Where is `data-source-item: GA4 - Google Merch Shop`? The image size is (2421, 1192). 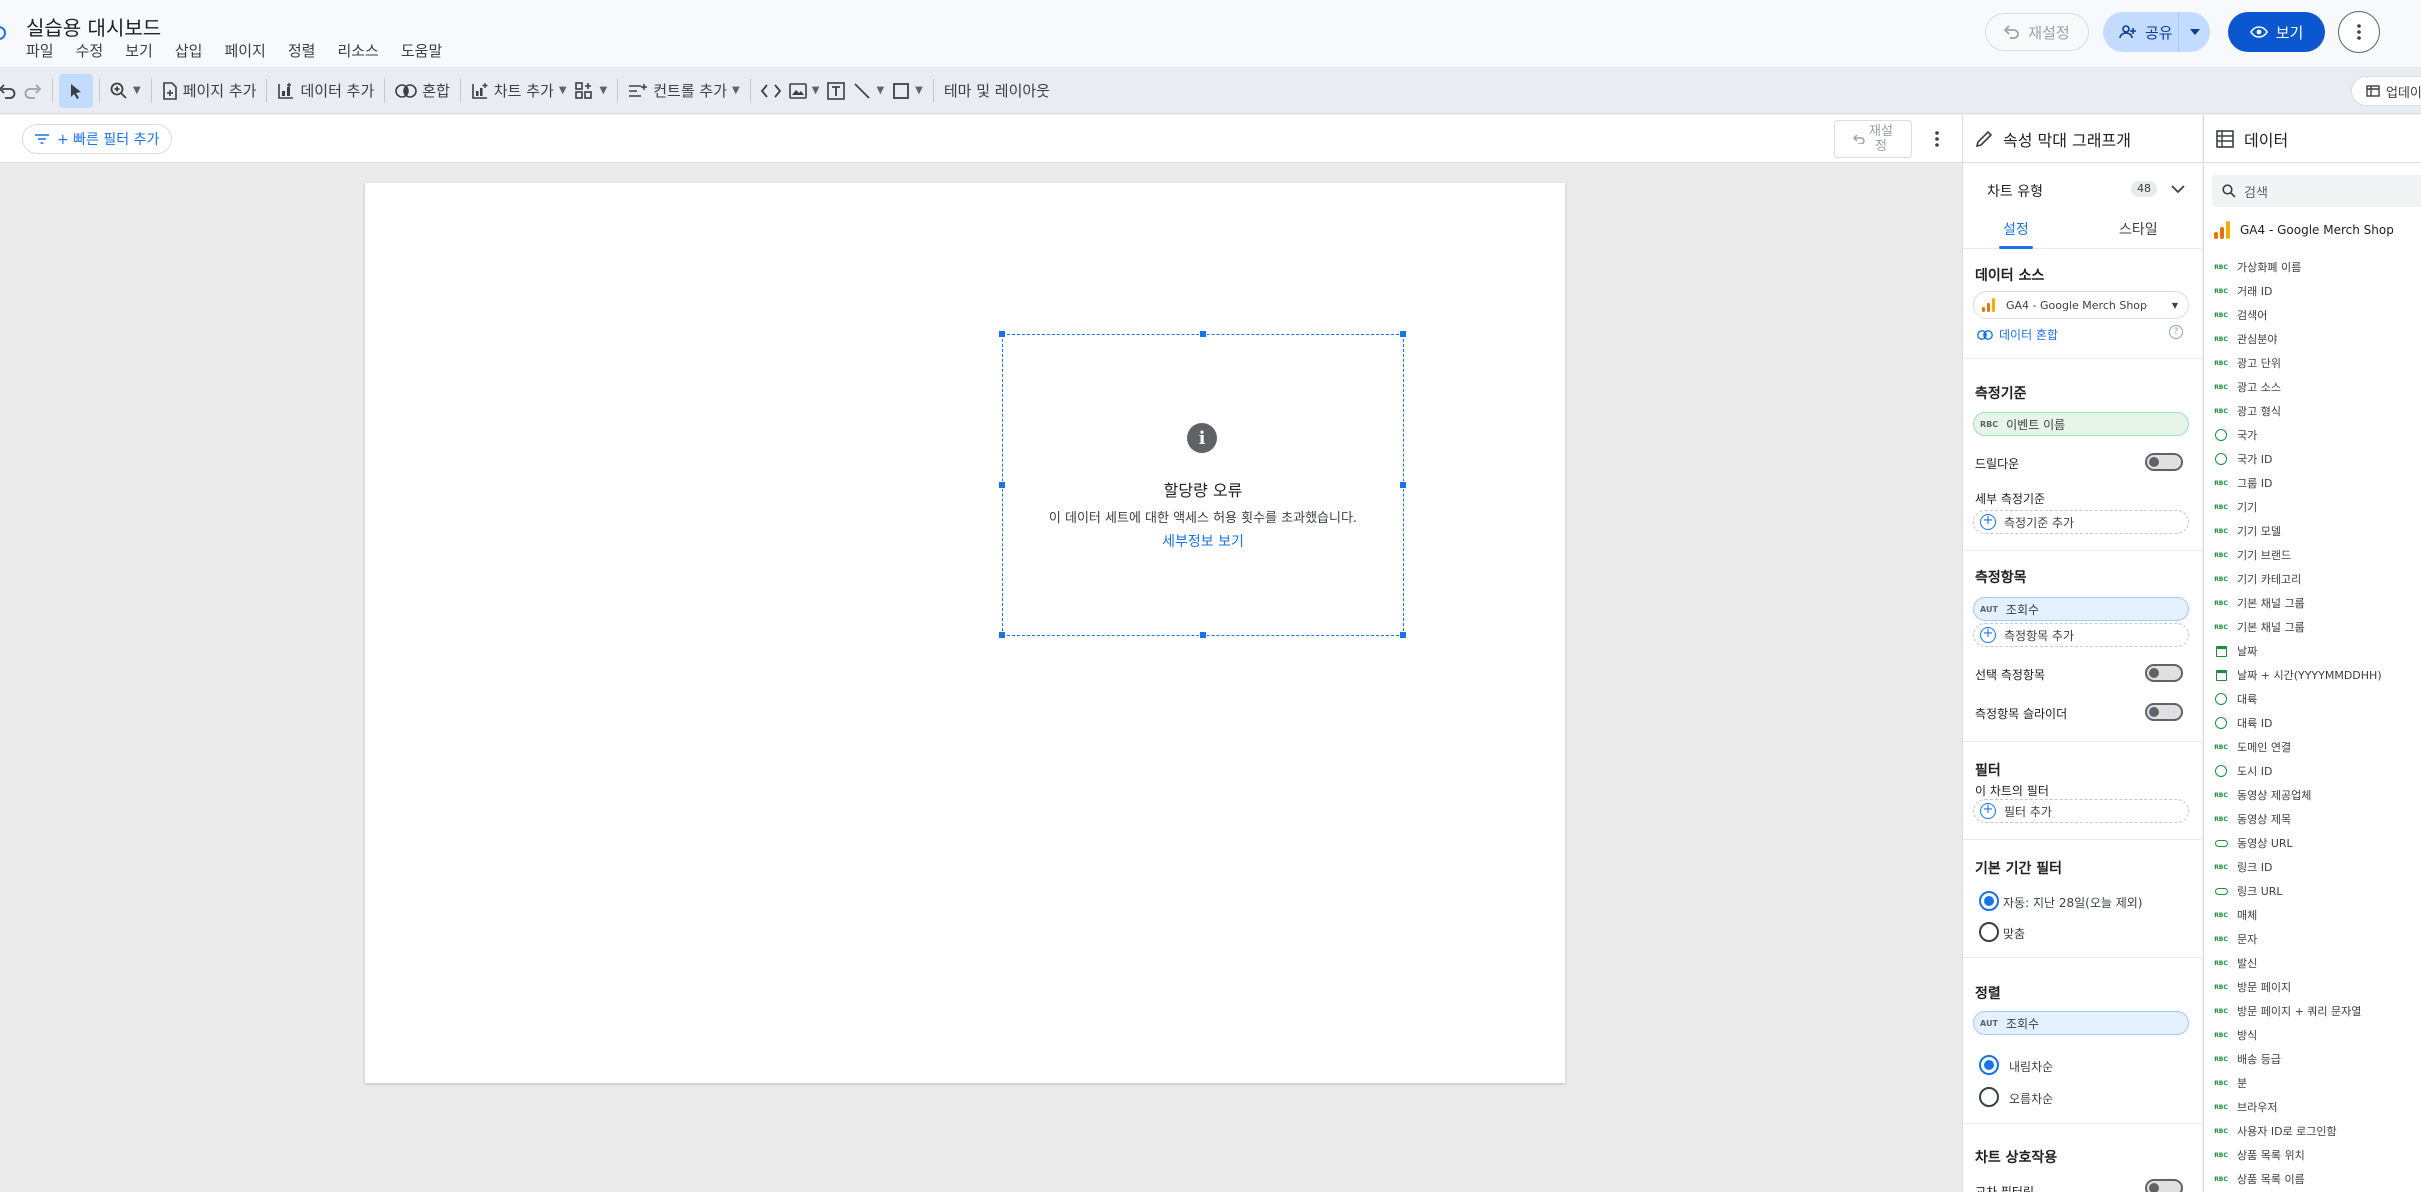
data-source-item: GA4 - Google Merch Shop is located at coordinates (2304, 230).